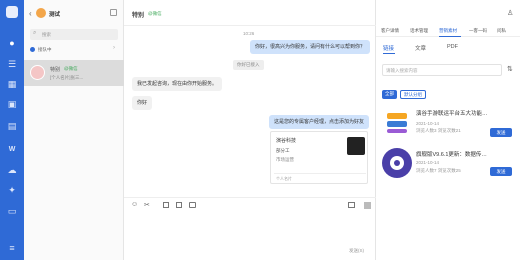  Describe the element at coordinates (45, 49) in the screenshot. I see `filter-label: 接队中` at that location.